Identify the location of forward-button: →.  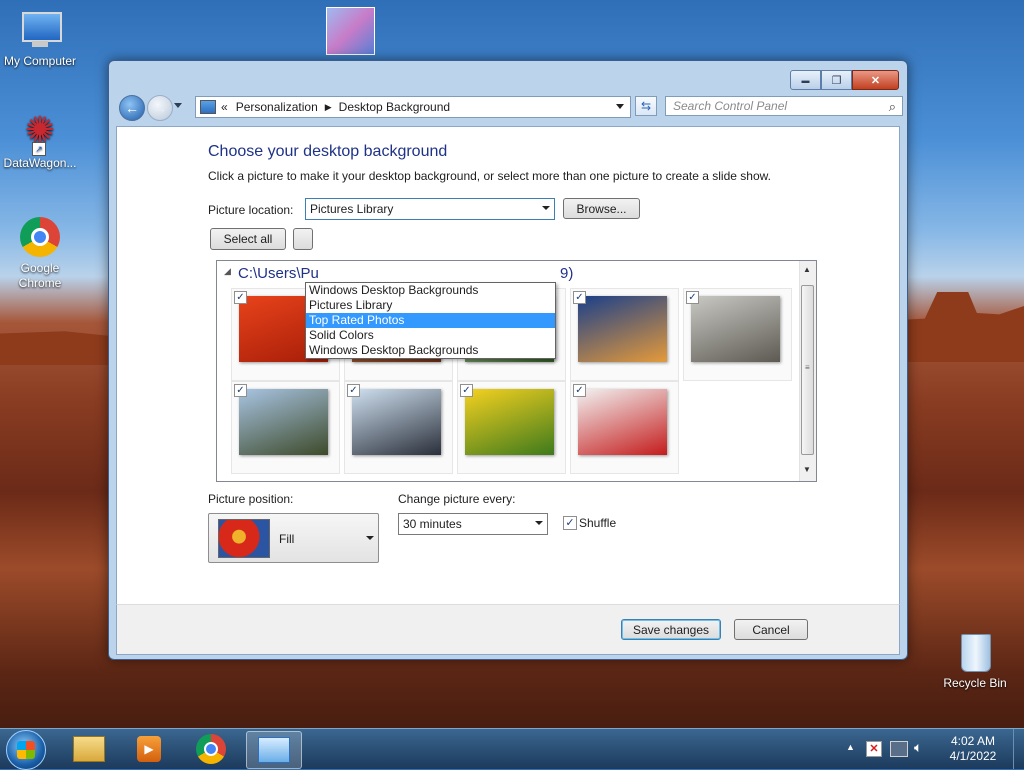
(160, 108).